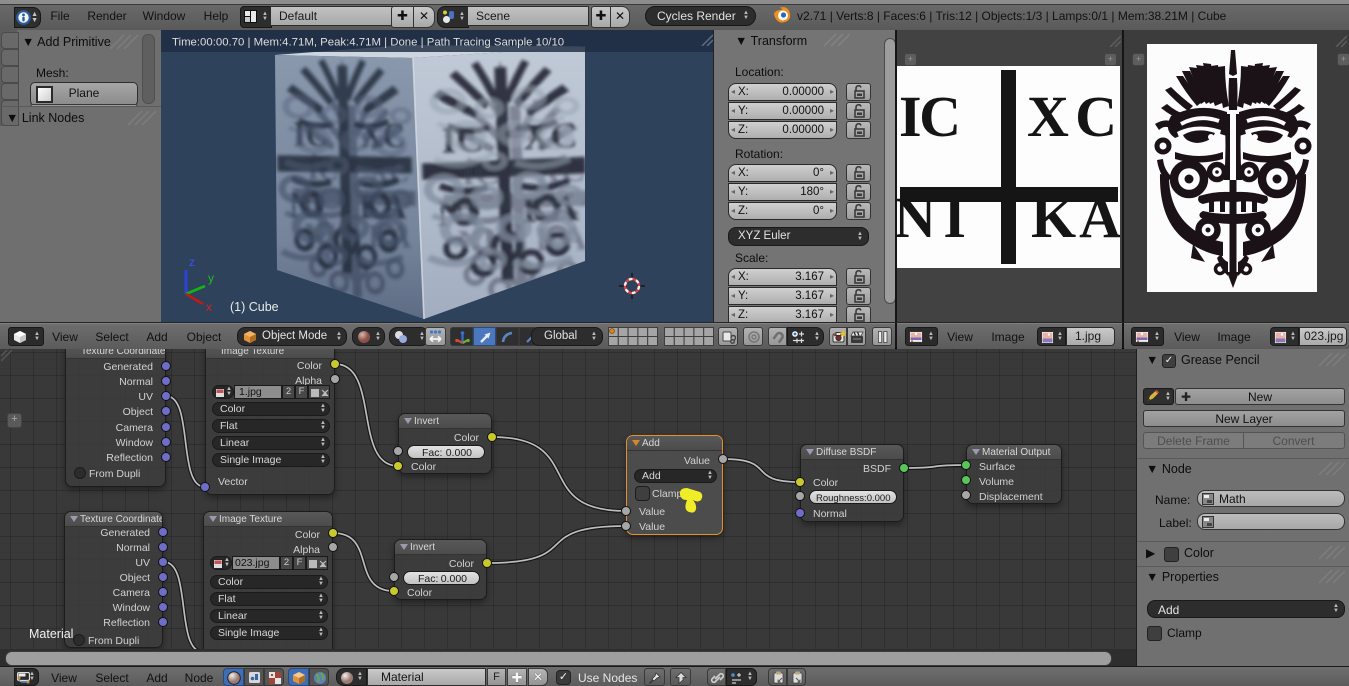 This screenshot has height=686, width=1349. I want to click on svg-text: IC, so click(930, 116).